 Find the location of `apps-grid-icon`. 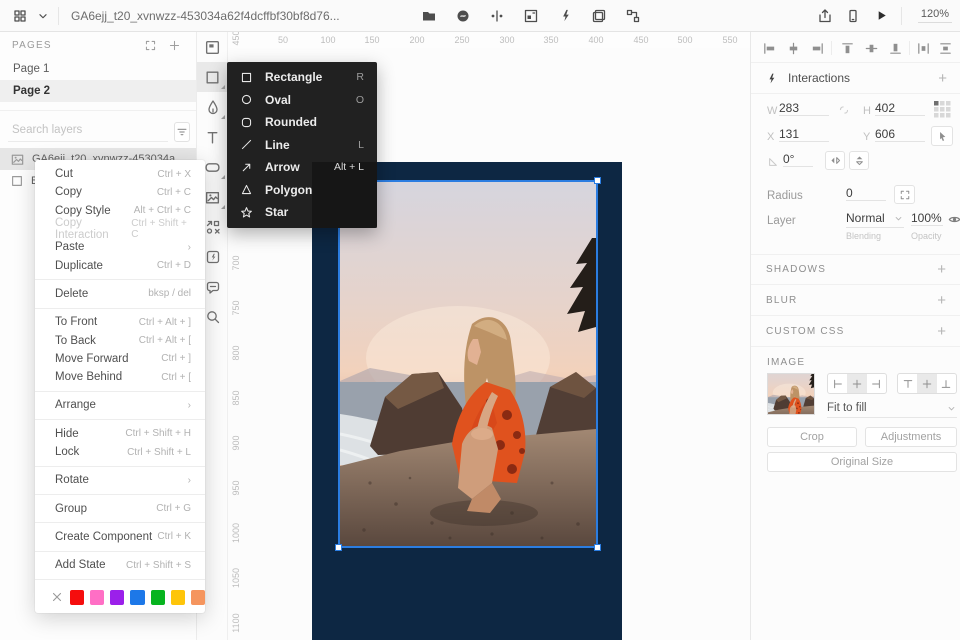

apps-grid-icon is located at coordinates (20, 16).